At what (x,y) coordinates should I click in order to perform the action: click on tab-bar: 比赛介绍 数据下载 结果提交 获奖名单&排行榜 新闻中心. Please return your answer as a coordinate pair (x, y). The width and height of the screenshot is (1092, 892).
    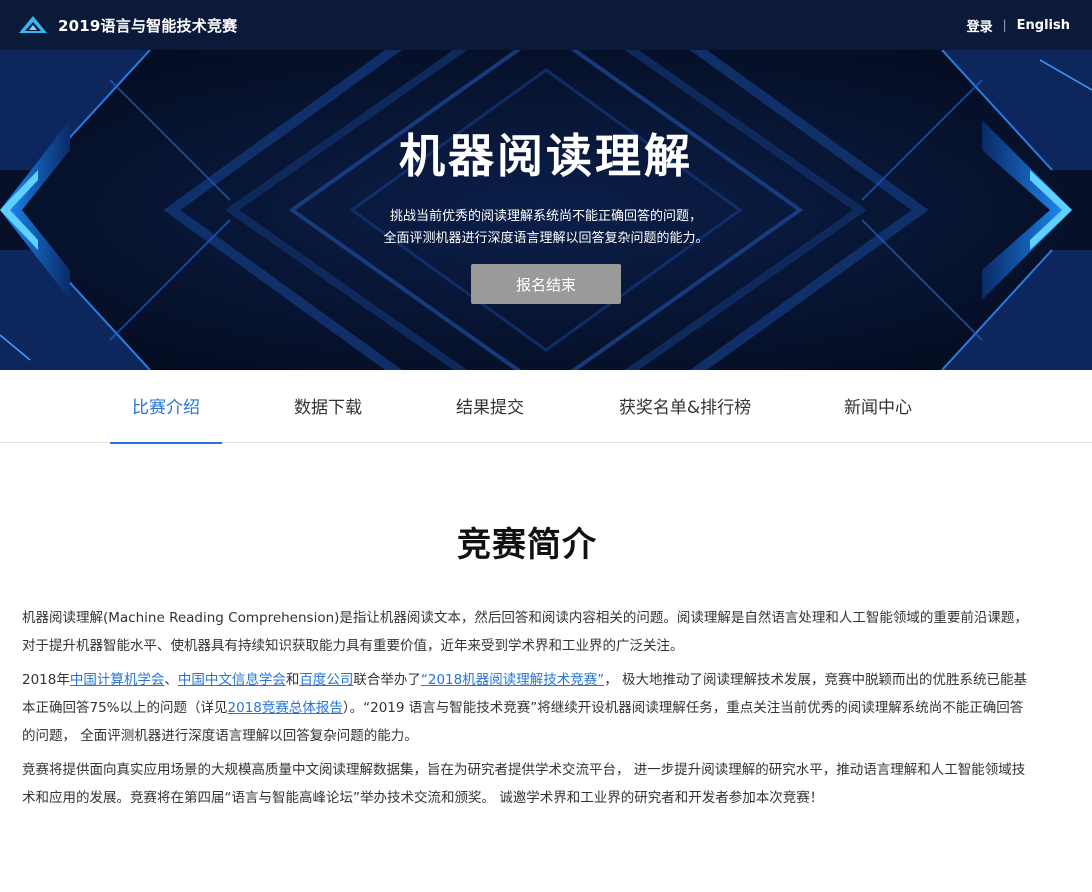
    Looking at the image, I should click on (546, 407).